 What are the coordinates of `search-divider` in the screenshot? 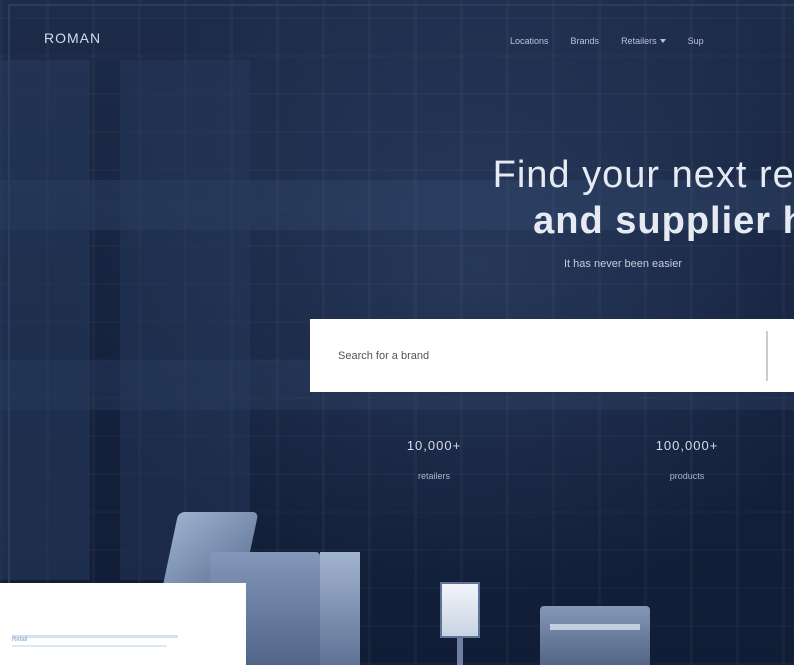 It's located at (767, 356).